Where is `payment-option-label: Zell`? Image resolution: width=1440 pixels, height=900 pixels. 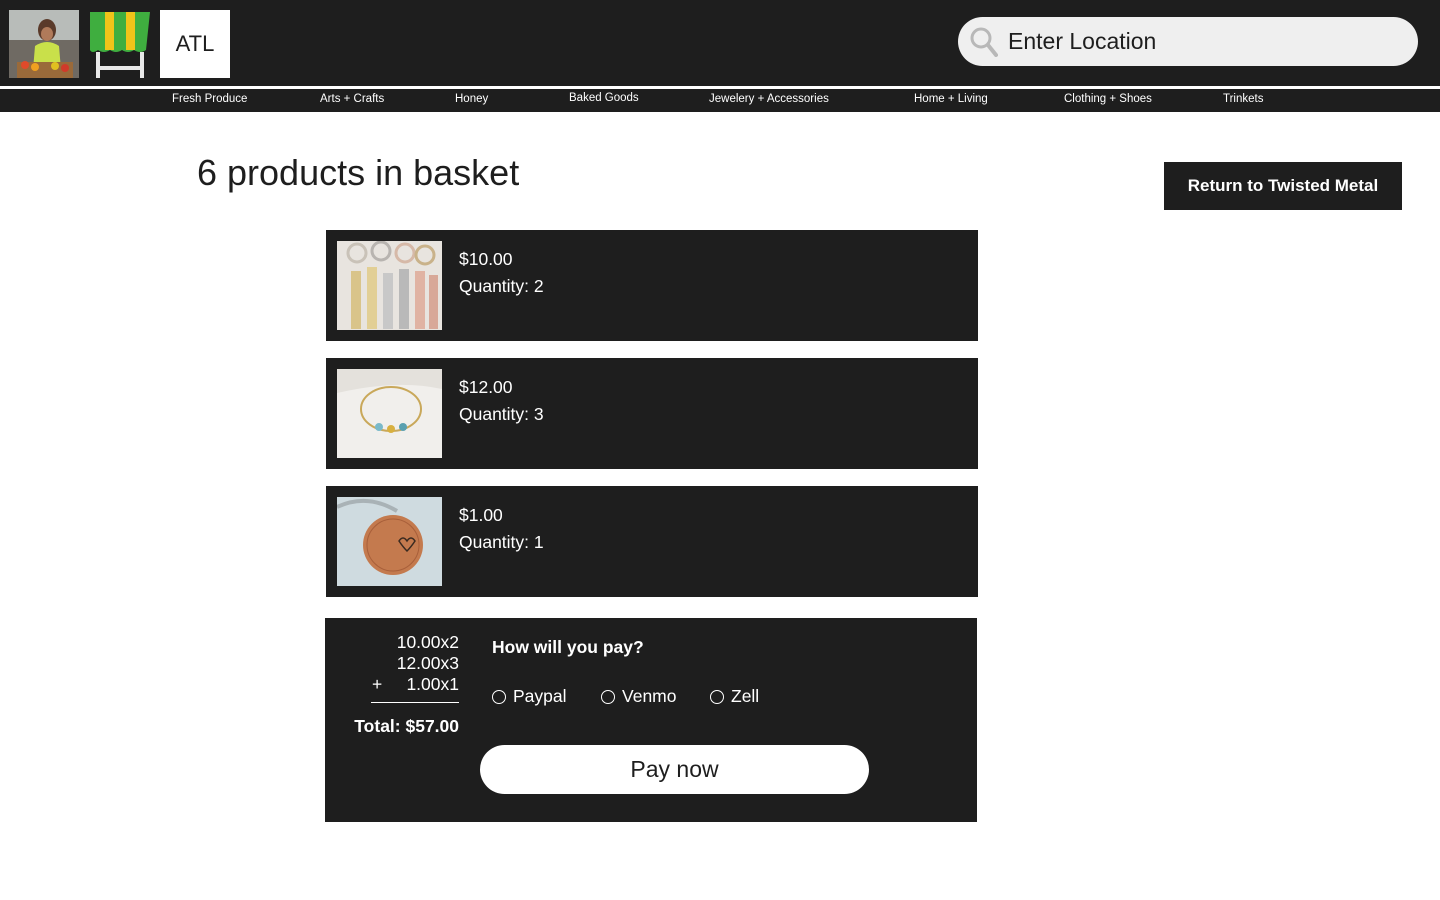
payment-option-label: Zell is located at coordinates (745, 696).